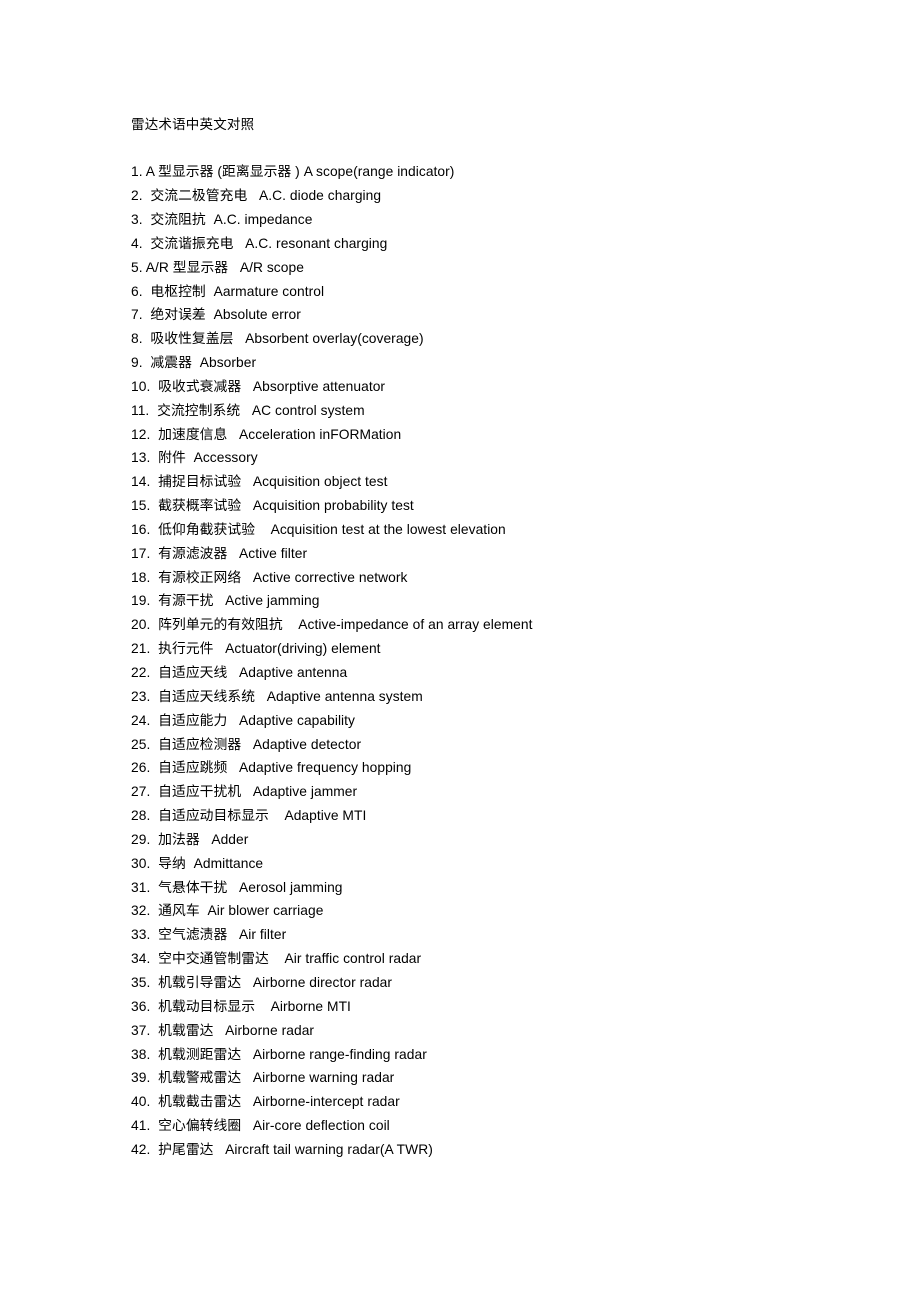 Image resolution: width=920 pixels, height=1301 pixels. What do you see at coordinates (481, 1078) in the screenshot?
I see `glossary-entry: 39. 机载警戒雷达 Airborne warning radar` at bounding box center [481, 1078].